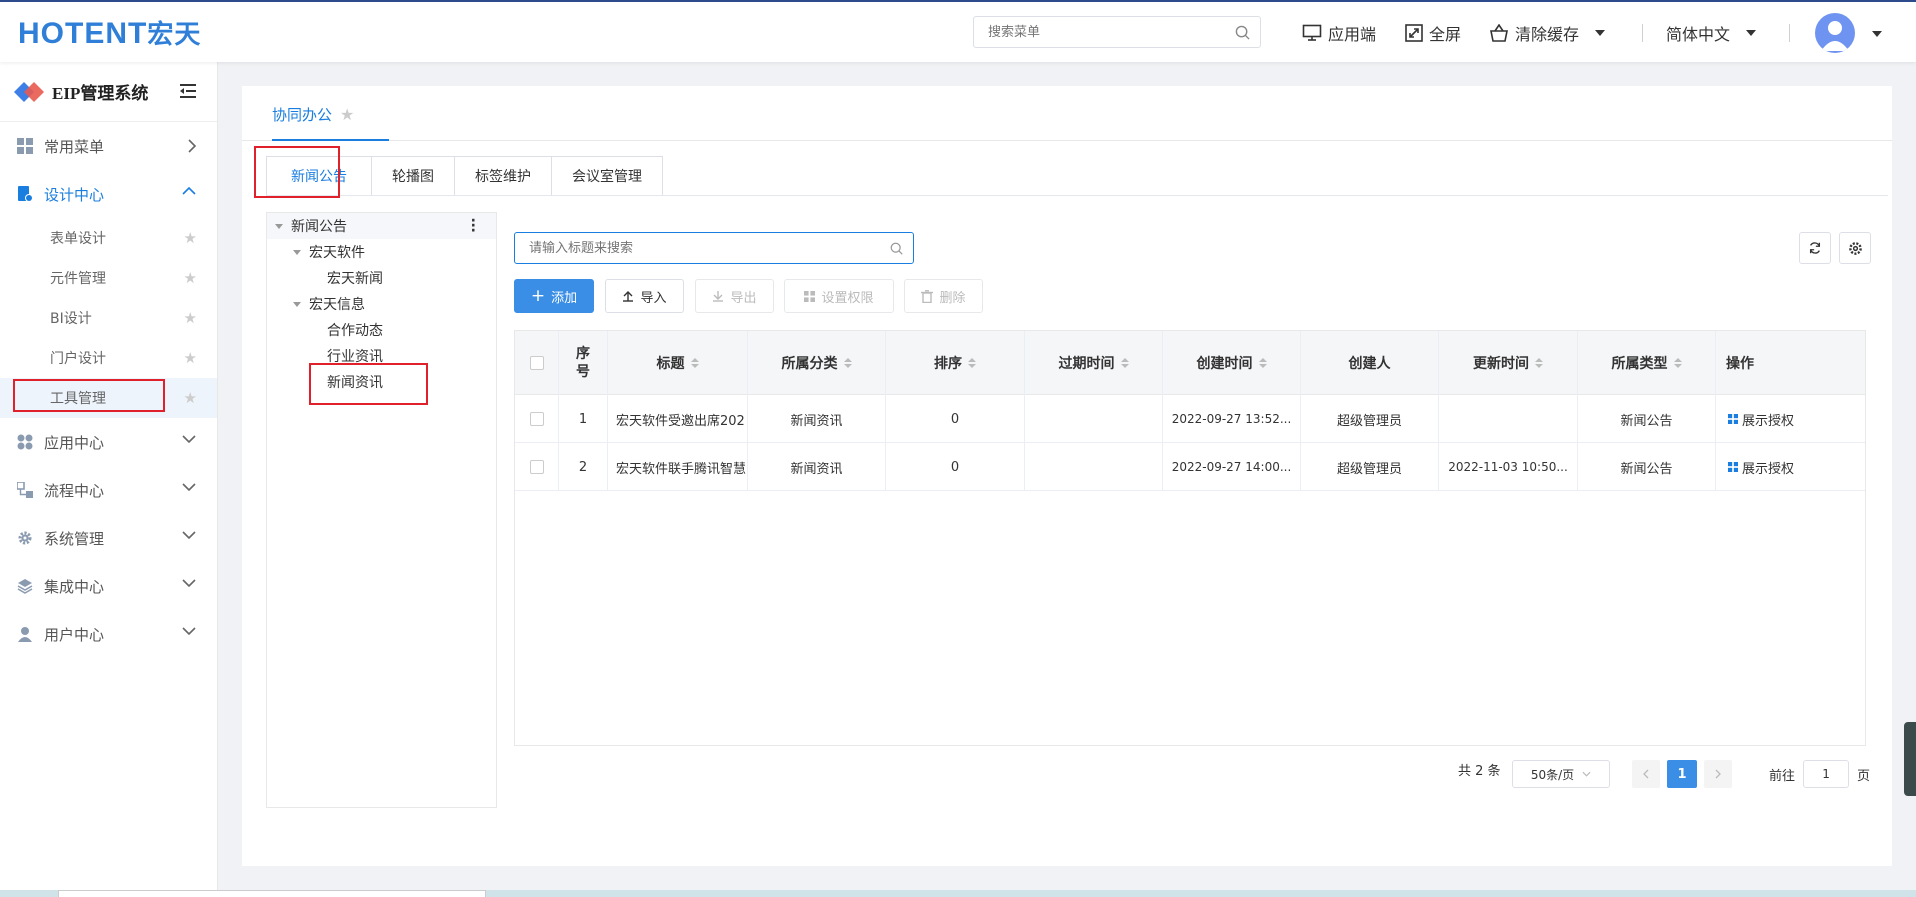  Describe the element at coordinates (108, 358) in the screenshot. I see `submenu-portal-design: 门户设计 ★` at that location.